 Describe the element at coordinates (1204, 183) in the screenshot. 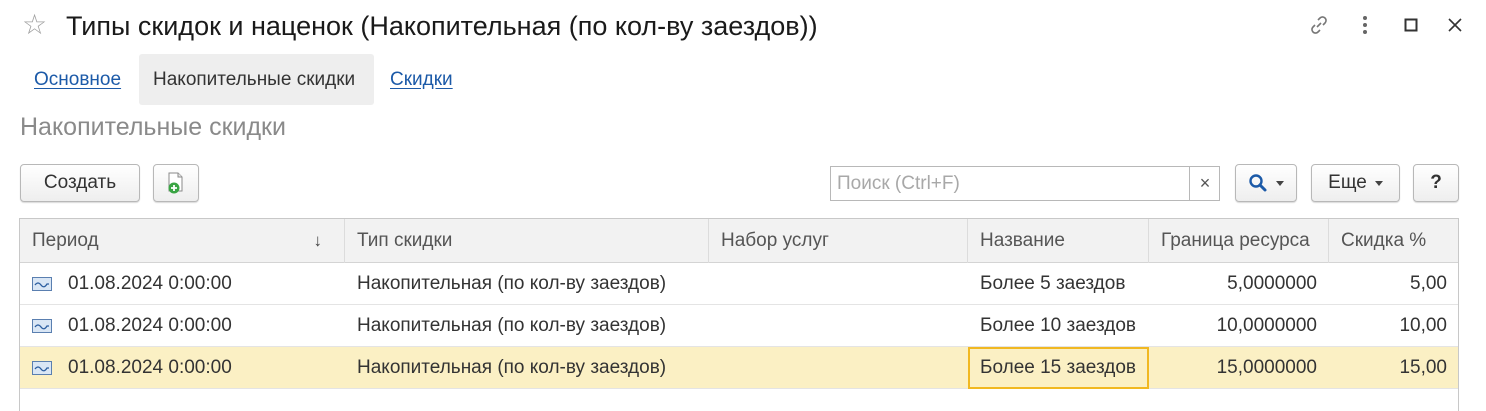

I see `clear-search-button: ×` at that location.